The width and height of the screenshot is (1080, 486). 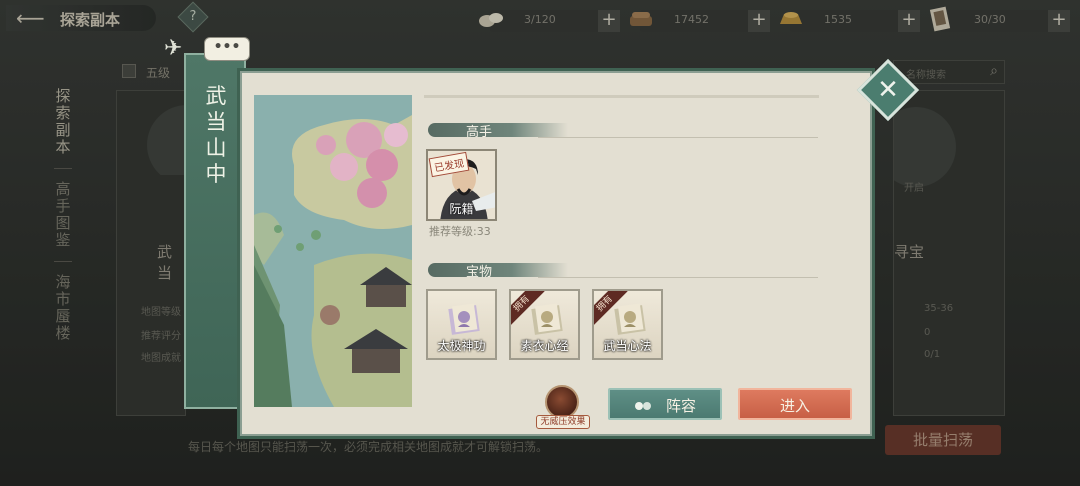 I want to click on close-icon: ✕, so click(x=888, y=90).